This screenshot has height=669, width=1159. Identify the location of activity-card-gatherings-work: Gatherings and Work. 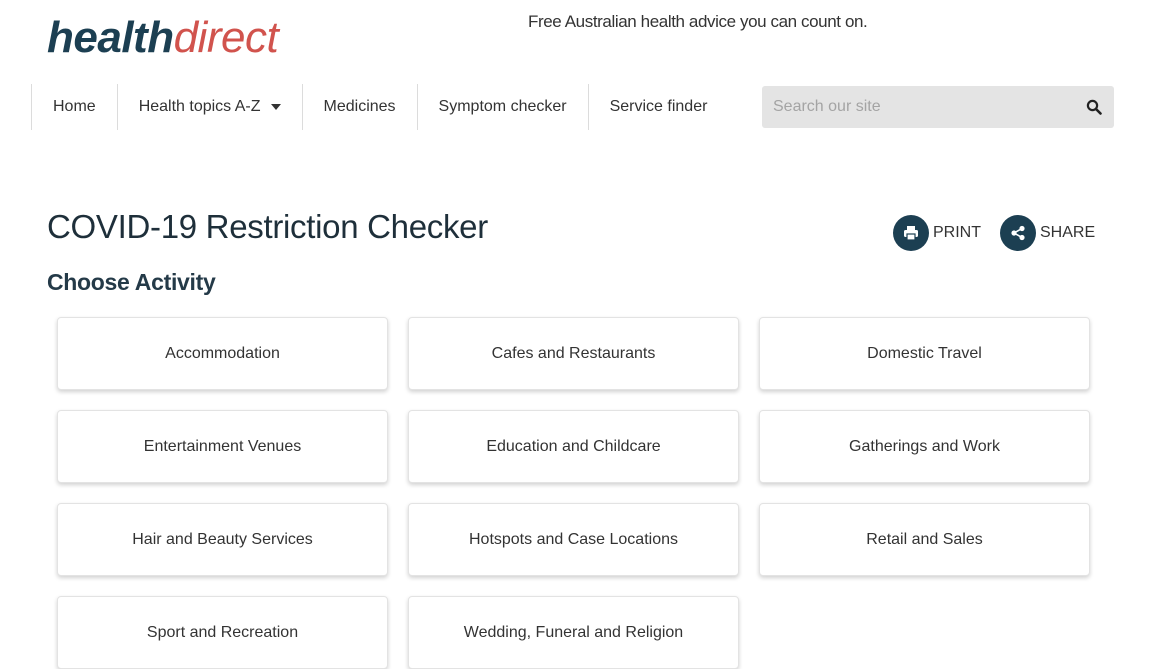
(924, 446).